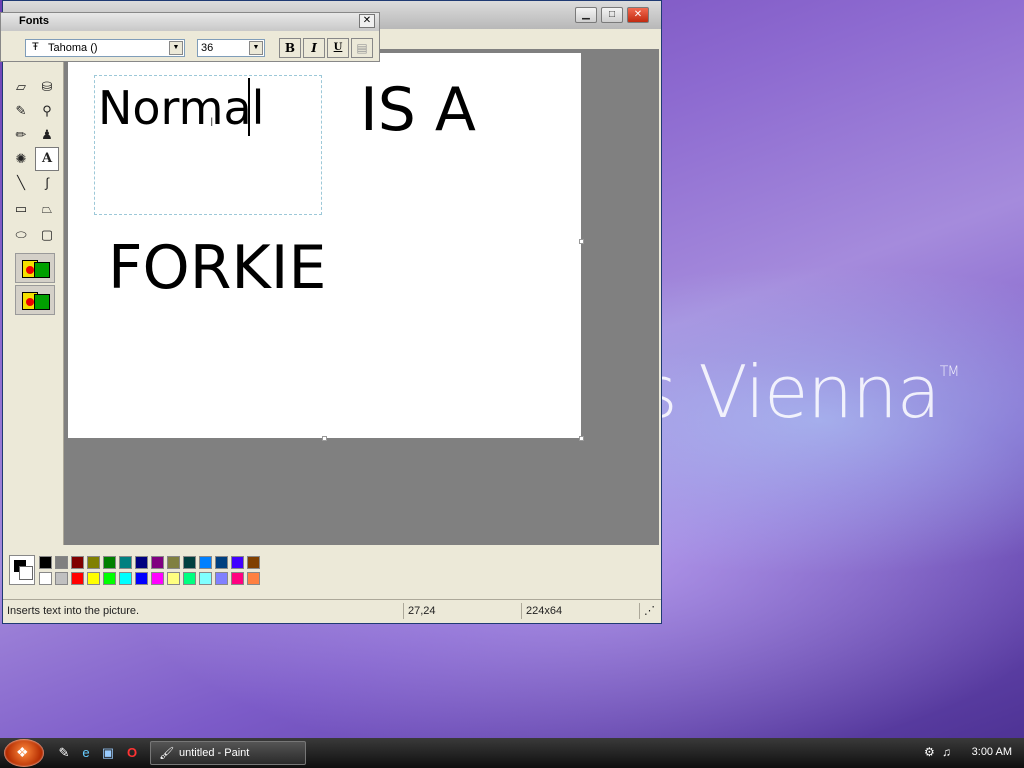 The image size is (1024, 768). Describe the element at coordinates (21, 209) in the screenshot. I see `rectangle-tool-icon: ▭` at that location.